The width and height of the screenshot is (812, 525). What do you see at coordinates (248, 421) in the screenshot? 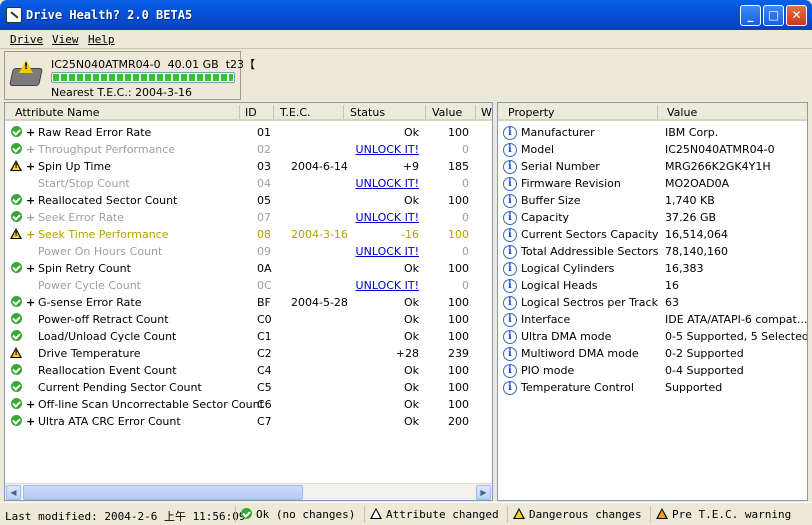
I see `attribute-row: + Ultra ATA CRC Error Count C7 Ok 200` at bounding box center [248, 421].